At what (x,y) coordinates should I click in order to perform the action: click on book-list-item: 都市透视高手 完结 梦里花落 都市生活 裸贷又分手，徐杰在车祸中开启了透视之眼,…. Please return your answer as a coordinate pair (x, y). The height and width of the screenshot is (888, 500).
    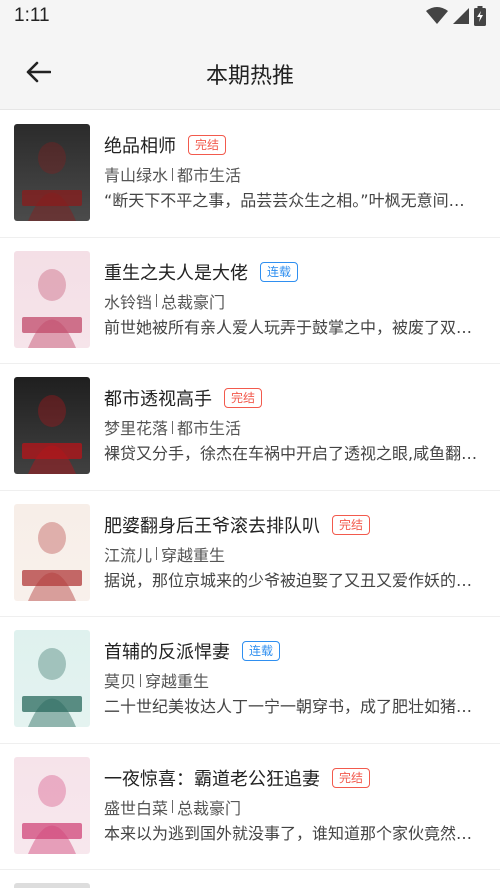
    Looking at the image, I should click on (250, 427).